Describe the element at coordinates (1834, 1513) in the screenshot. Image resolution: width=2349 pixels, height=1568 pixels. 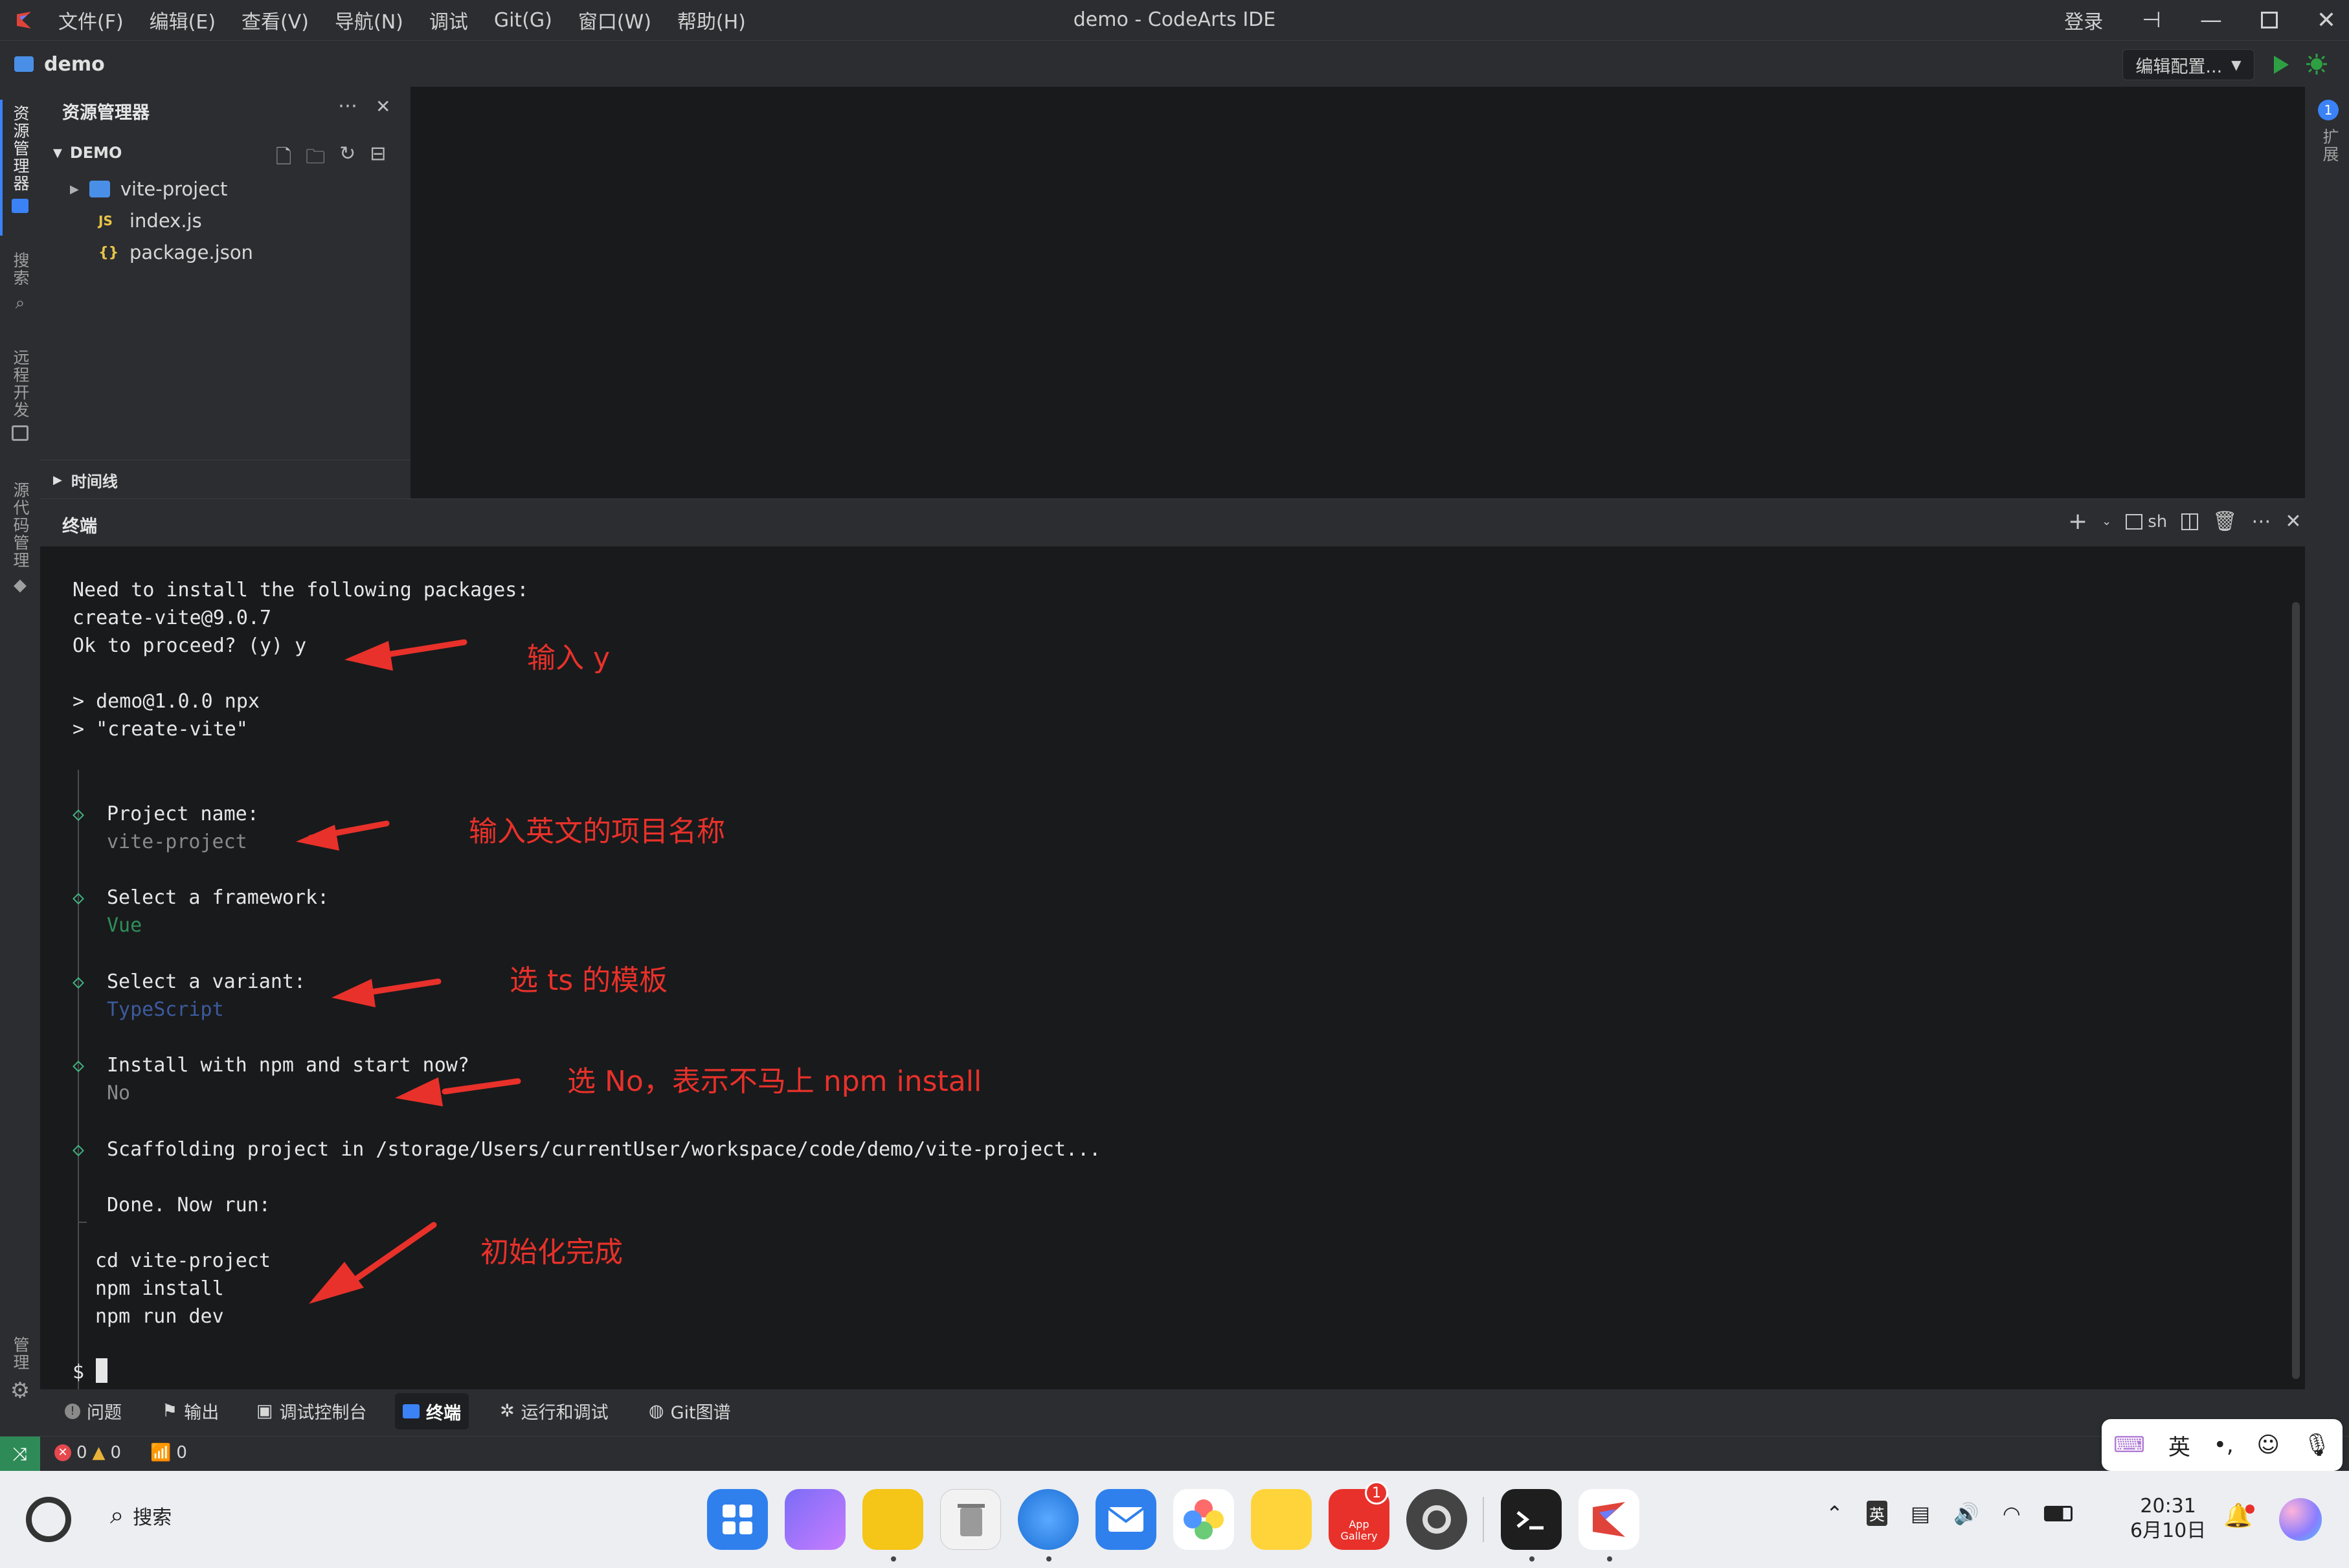
I see `chevron-up-icon: ⌃` at that location.